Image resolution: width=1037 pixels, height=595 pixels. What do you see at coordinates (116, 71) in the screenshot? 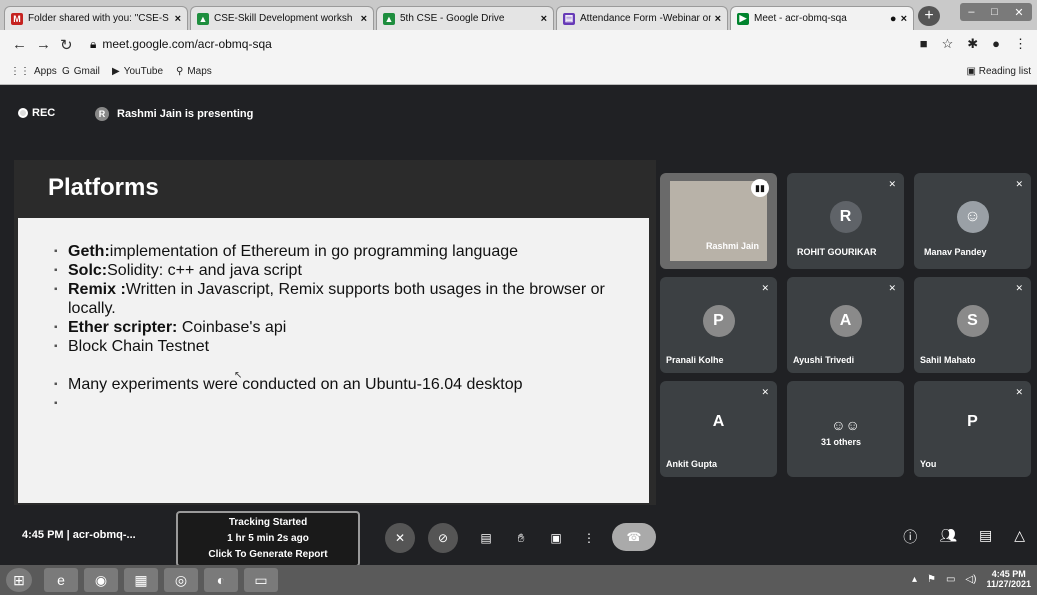
I see `youtube-icon: ▶` at bounding box center [116, 71].